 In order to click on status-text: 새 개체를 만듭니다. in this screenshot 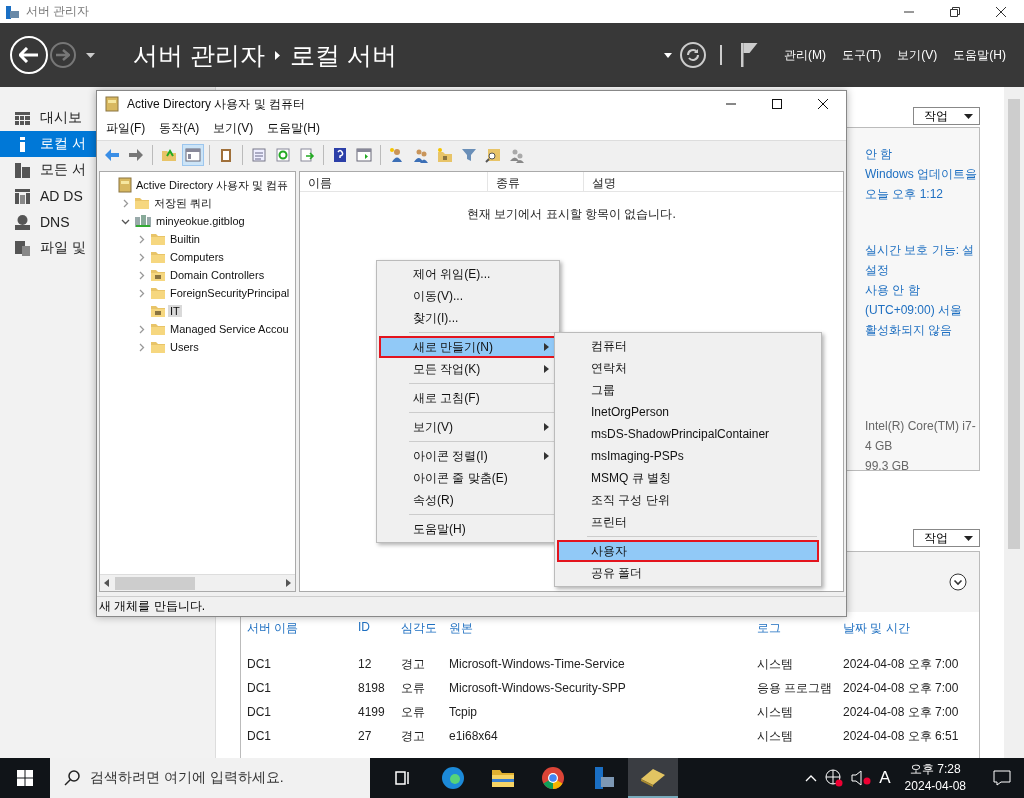, I will do `click(152, 606)`.